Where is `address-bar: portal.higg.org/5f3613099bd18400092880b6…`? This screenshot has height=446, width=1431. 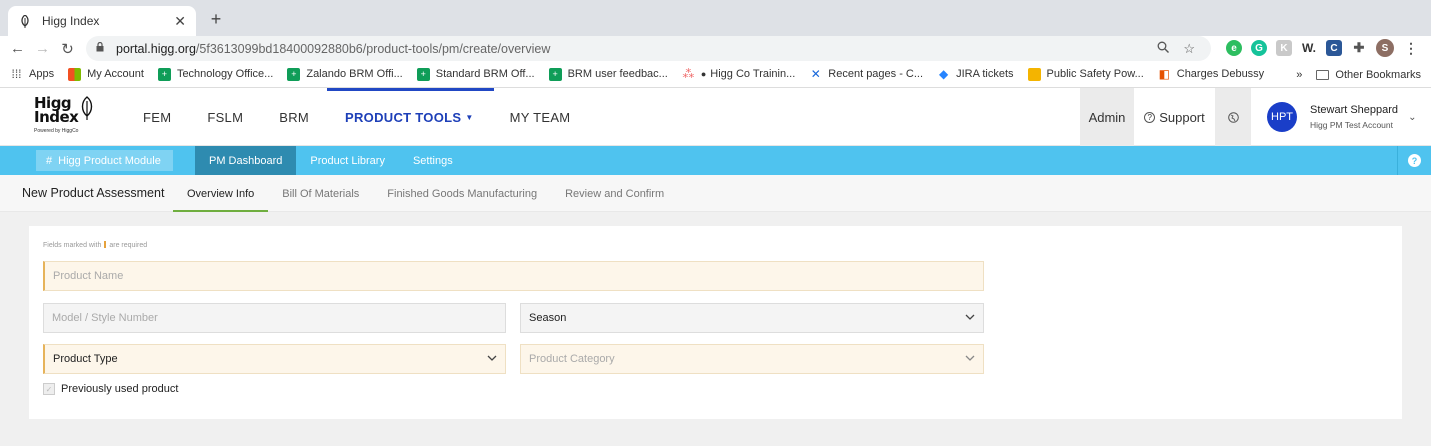
address-bar: portal.higg.org/5f3613099bd18400092880b6… is located at coordinates (648, 48).